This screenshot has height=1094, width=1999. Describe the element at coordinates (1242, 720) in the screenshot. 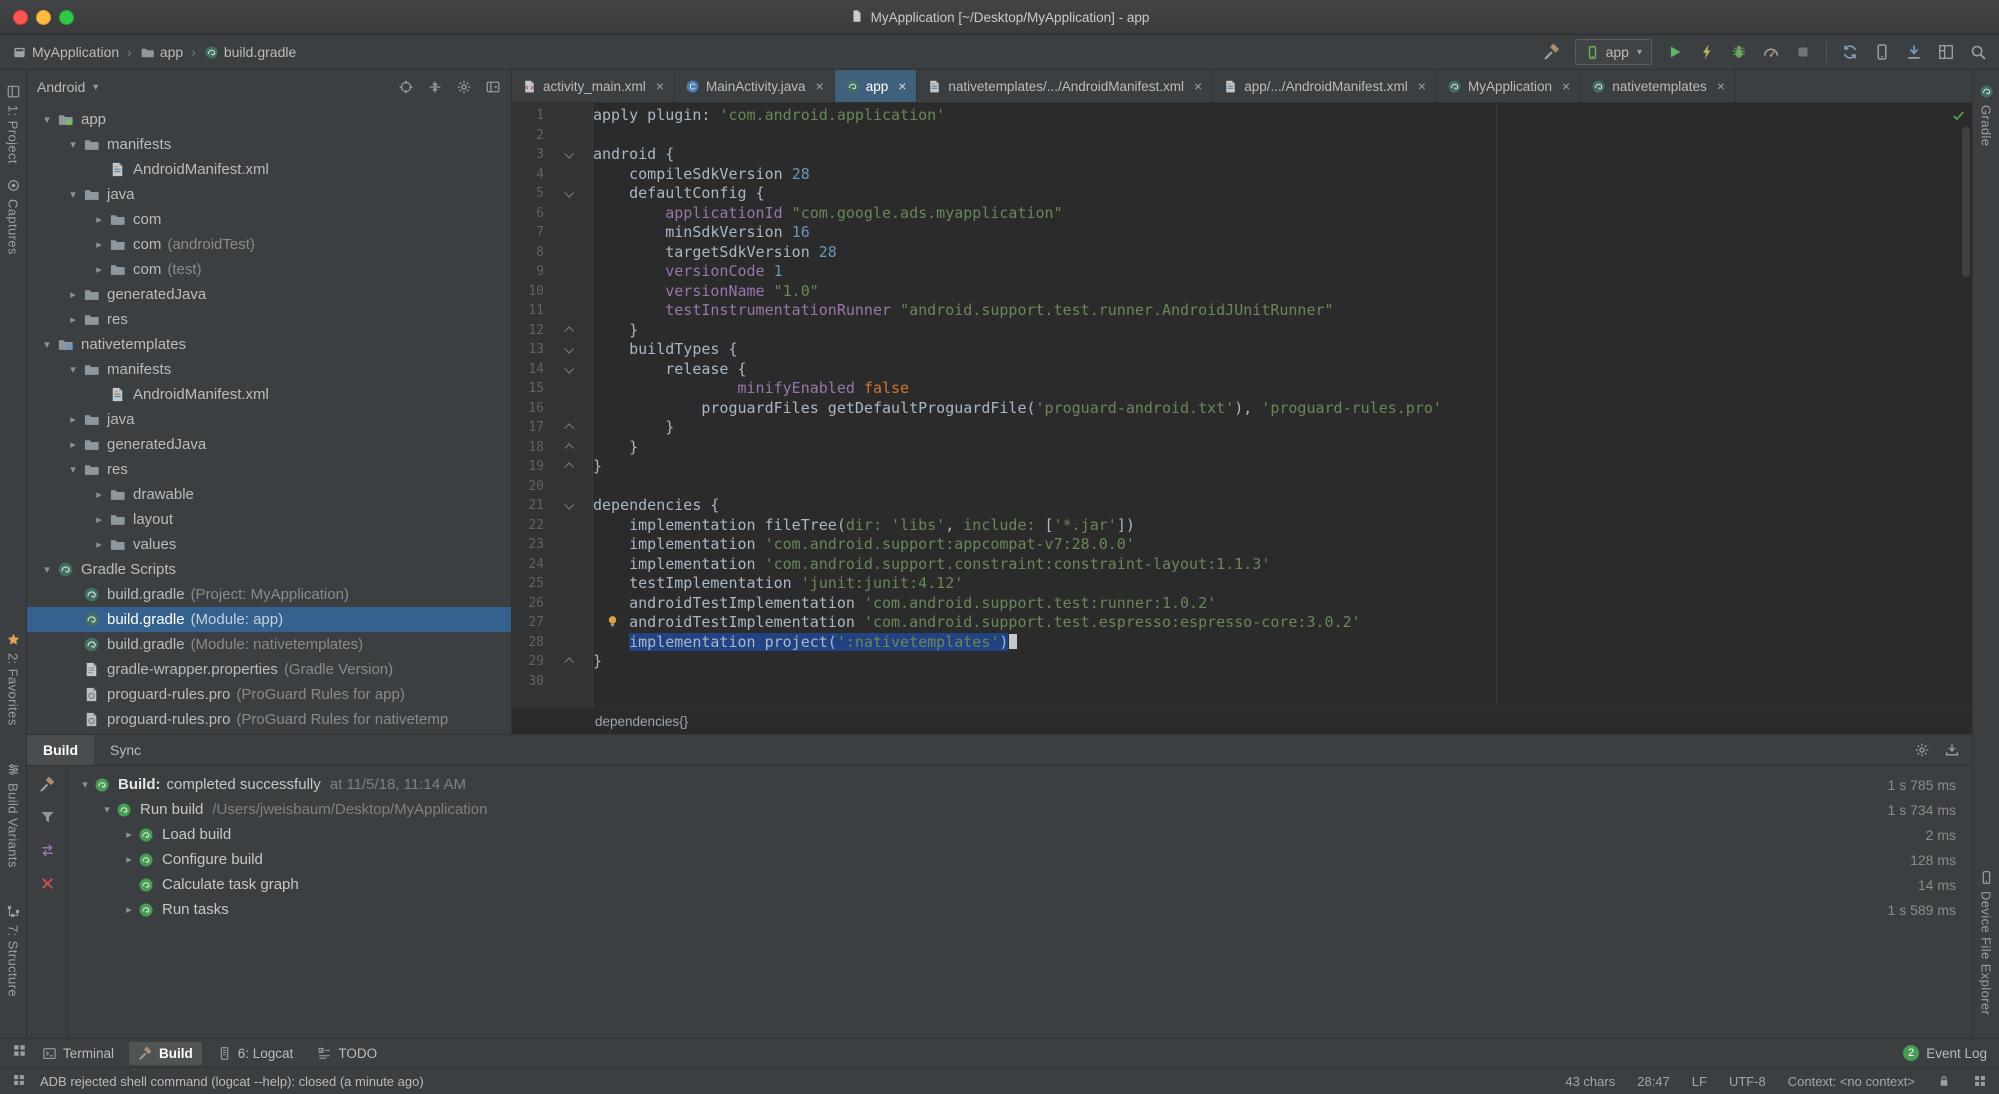

I see `editor-breadcrumbs: dependencies{}` at that location.